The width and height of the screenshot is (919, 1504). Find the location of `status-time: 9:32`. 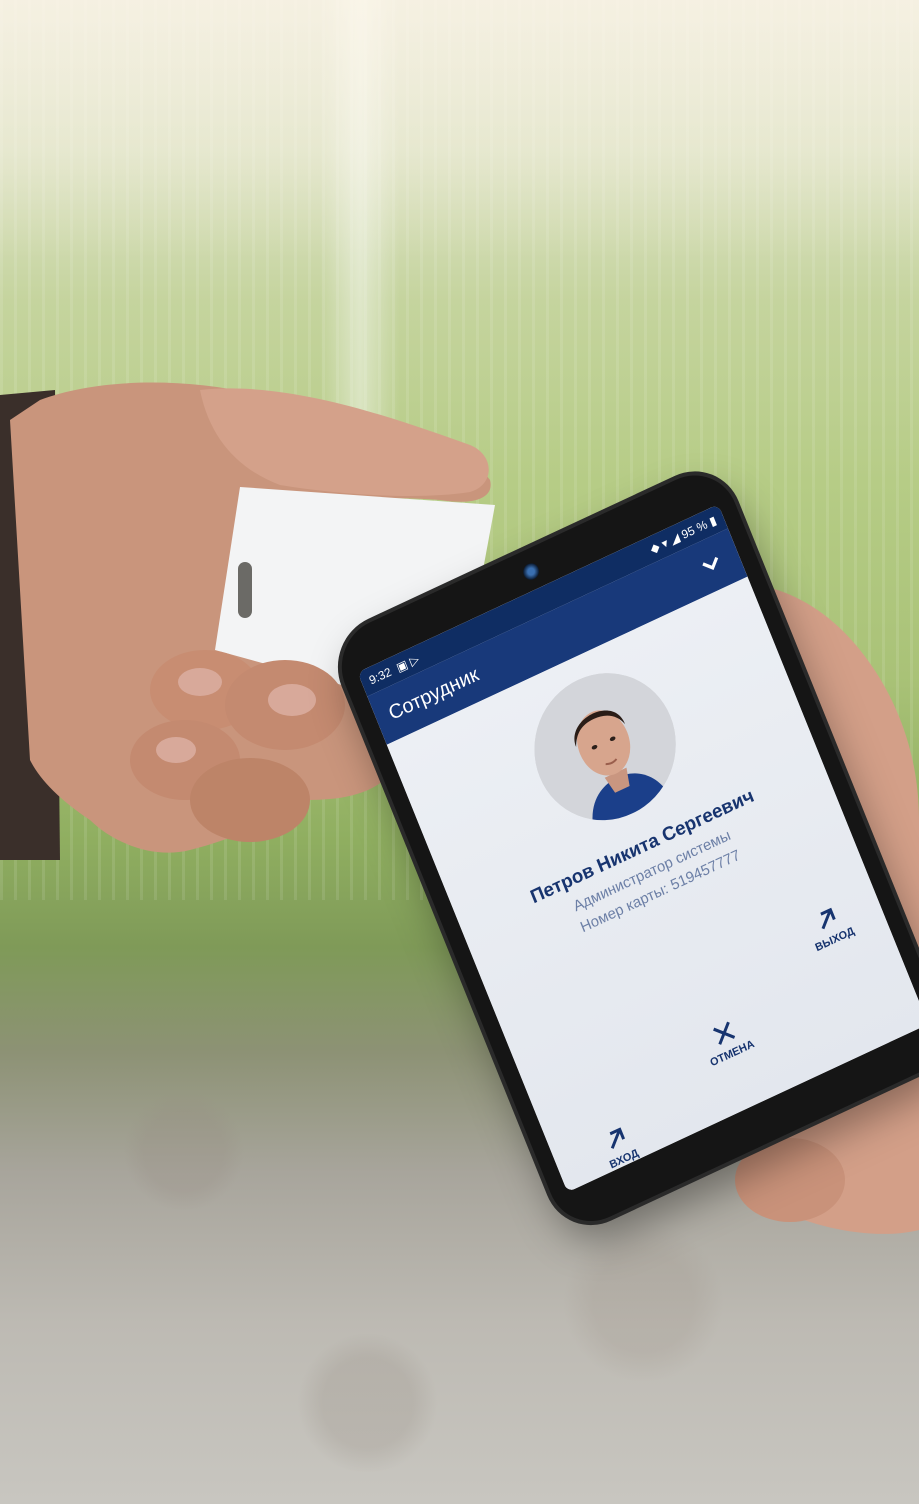

status-time: 9:32 is located at coordinates (380, 676).